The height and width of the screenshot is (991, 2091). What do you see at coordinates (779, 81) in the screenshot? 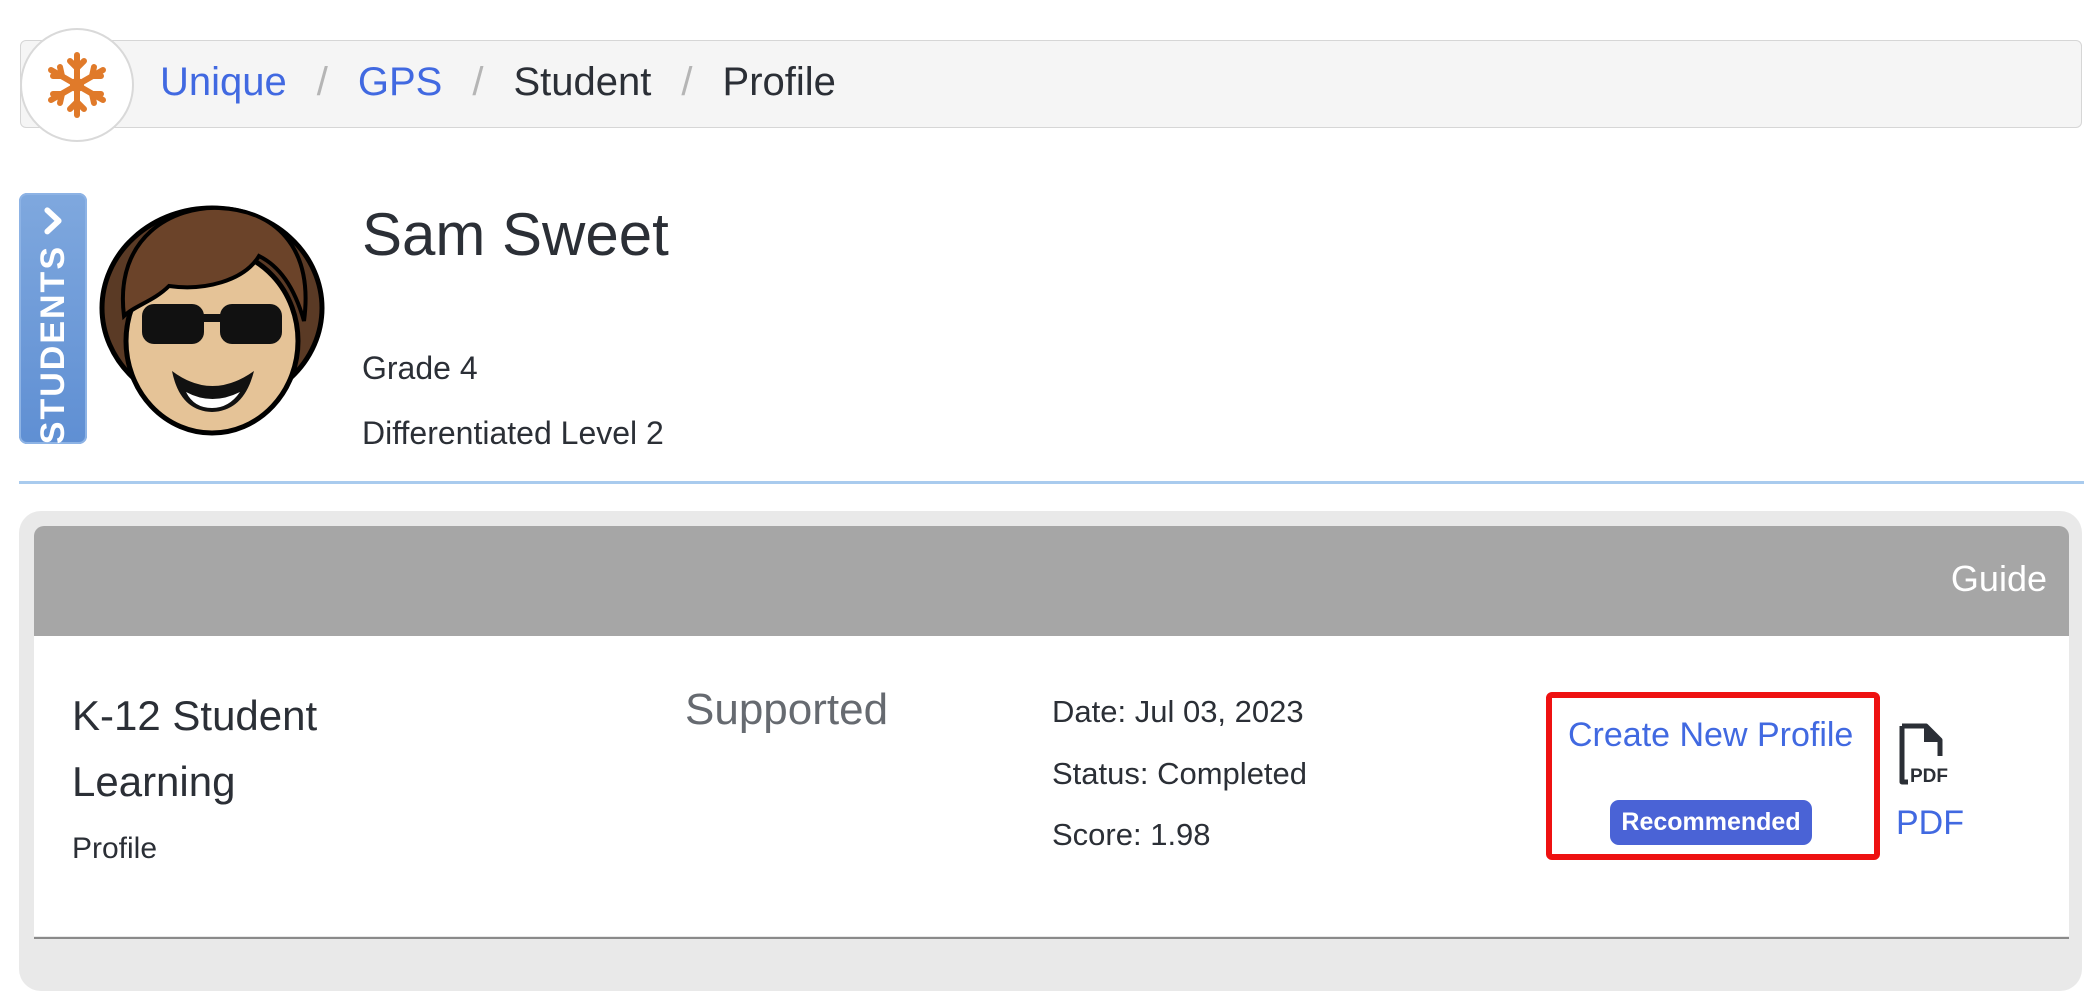
I see `breadcrumb-profile: Profile` at bounding box center [779, 81].